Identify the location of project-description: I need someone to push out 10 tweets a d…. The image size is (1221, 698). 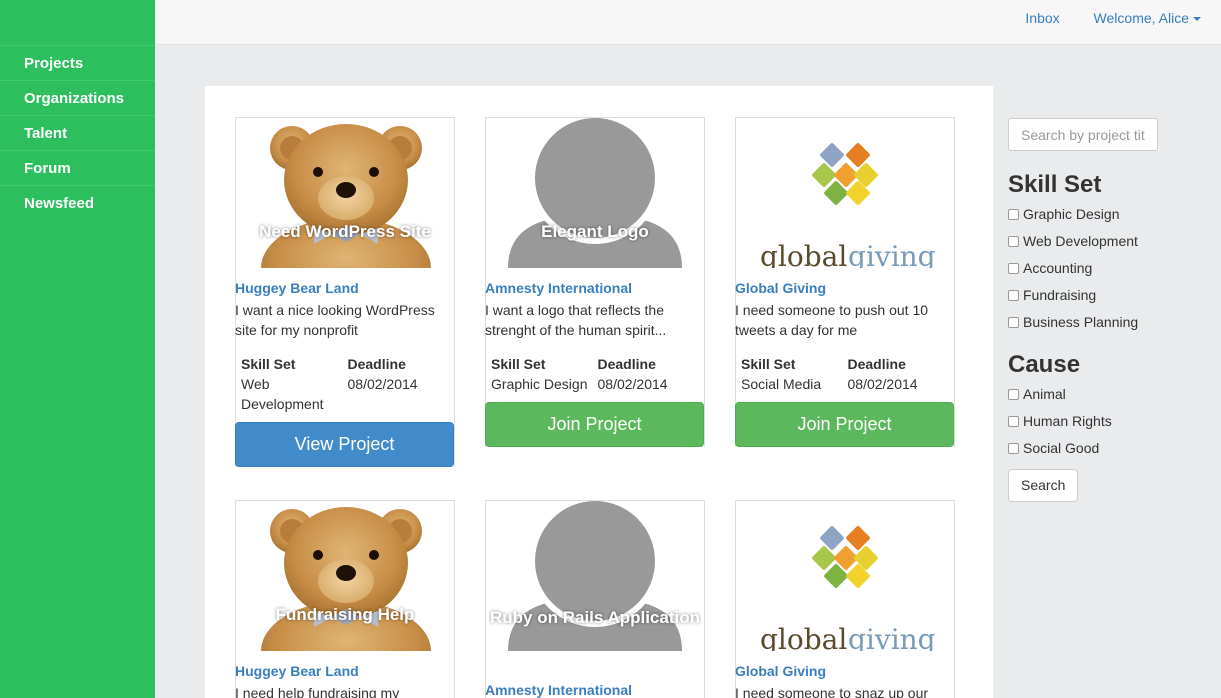
(832, 320).